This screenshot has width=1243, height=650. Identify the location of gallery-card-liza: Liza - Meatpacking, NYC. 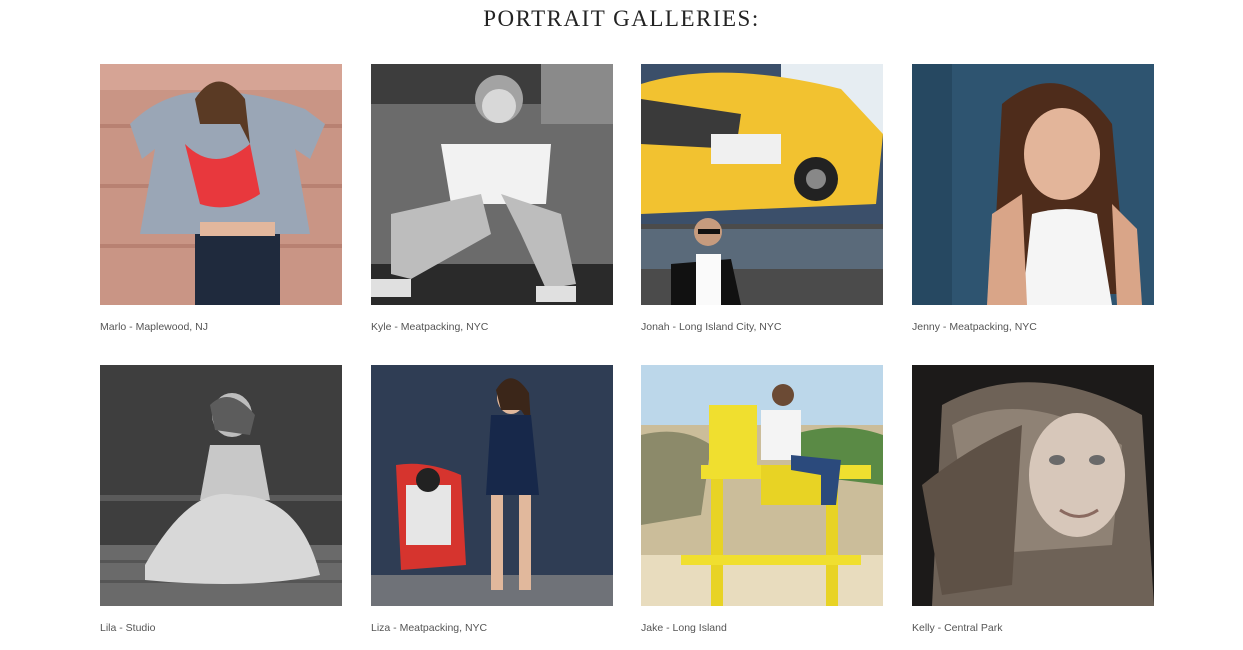
(492, 499).